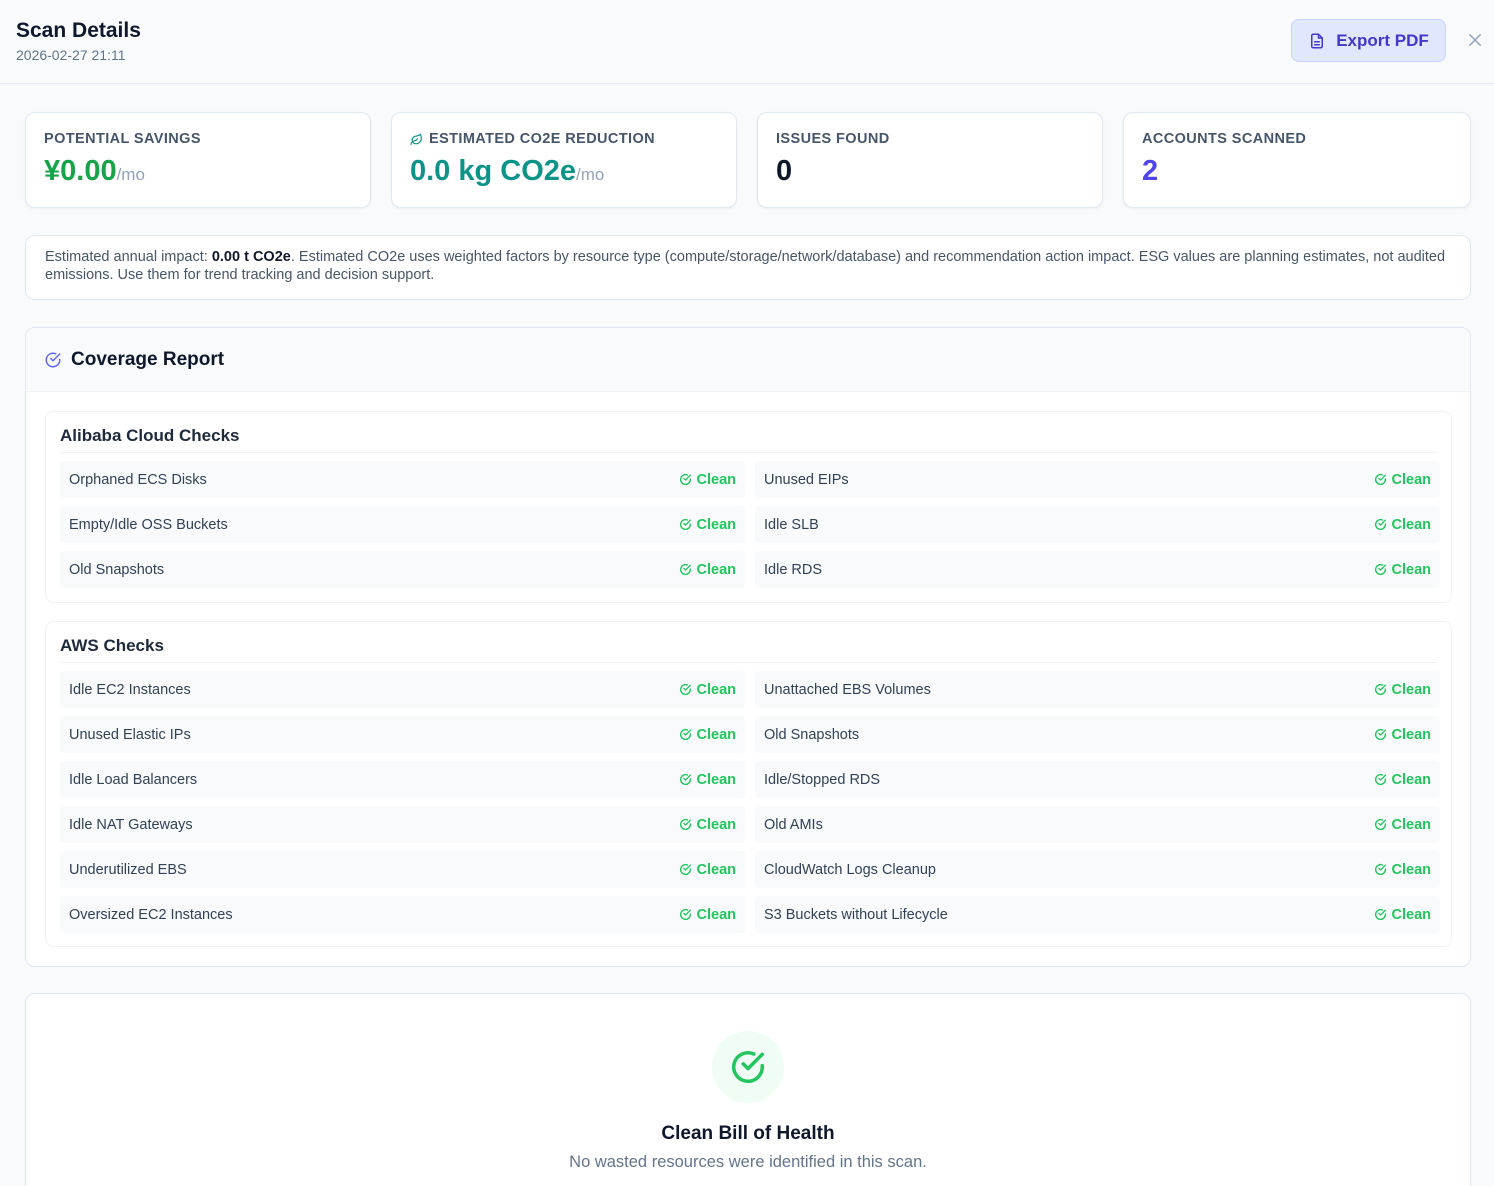 This screenshot has height=1186, width=1494. Describe the element at coordinates (94, 171) in the screenshot. I see `stat-value: ¥0.00/mo` at that location.